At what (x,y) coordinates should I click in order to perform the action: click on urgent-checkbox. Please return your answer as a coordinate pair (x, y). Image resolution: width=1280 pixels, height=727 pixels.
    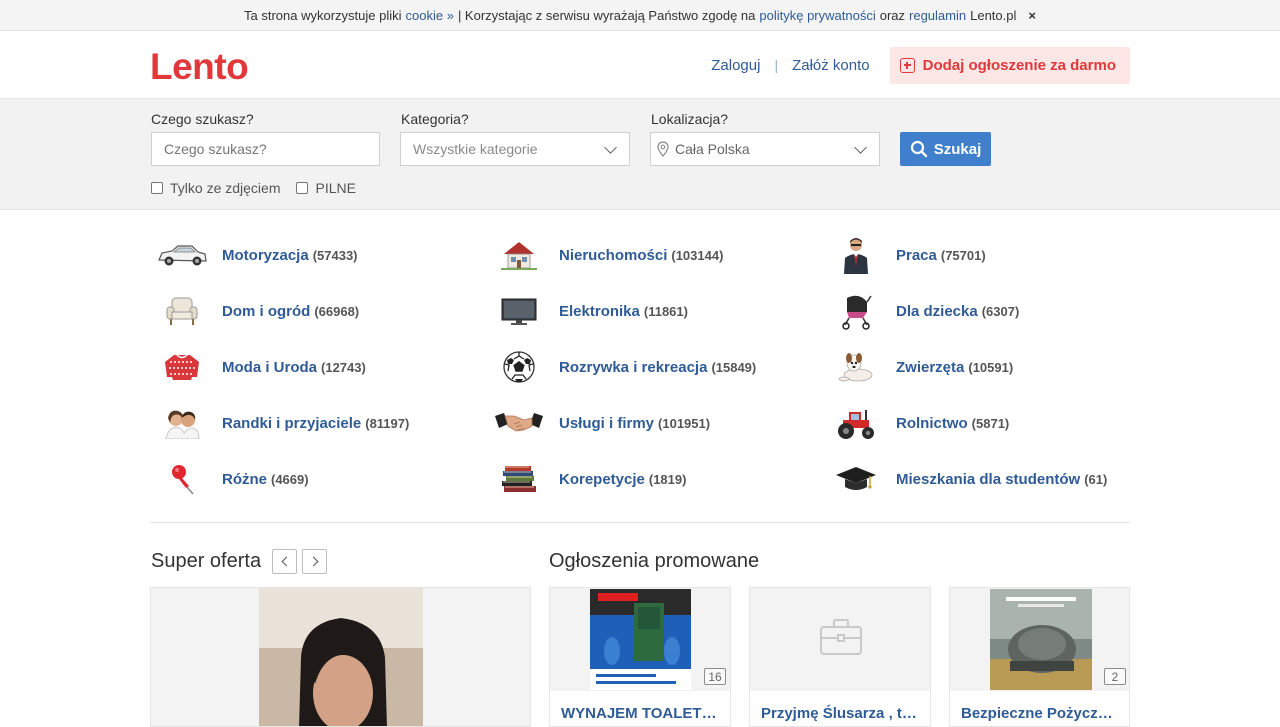
    Looking at the image, I should click on (302, 188).